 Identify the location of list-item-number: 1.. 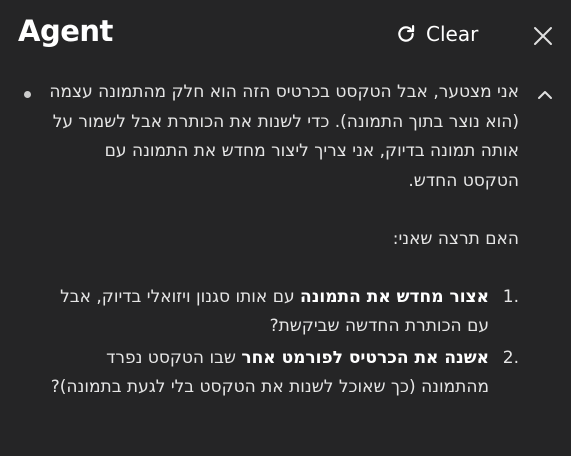
(510, 296).